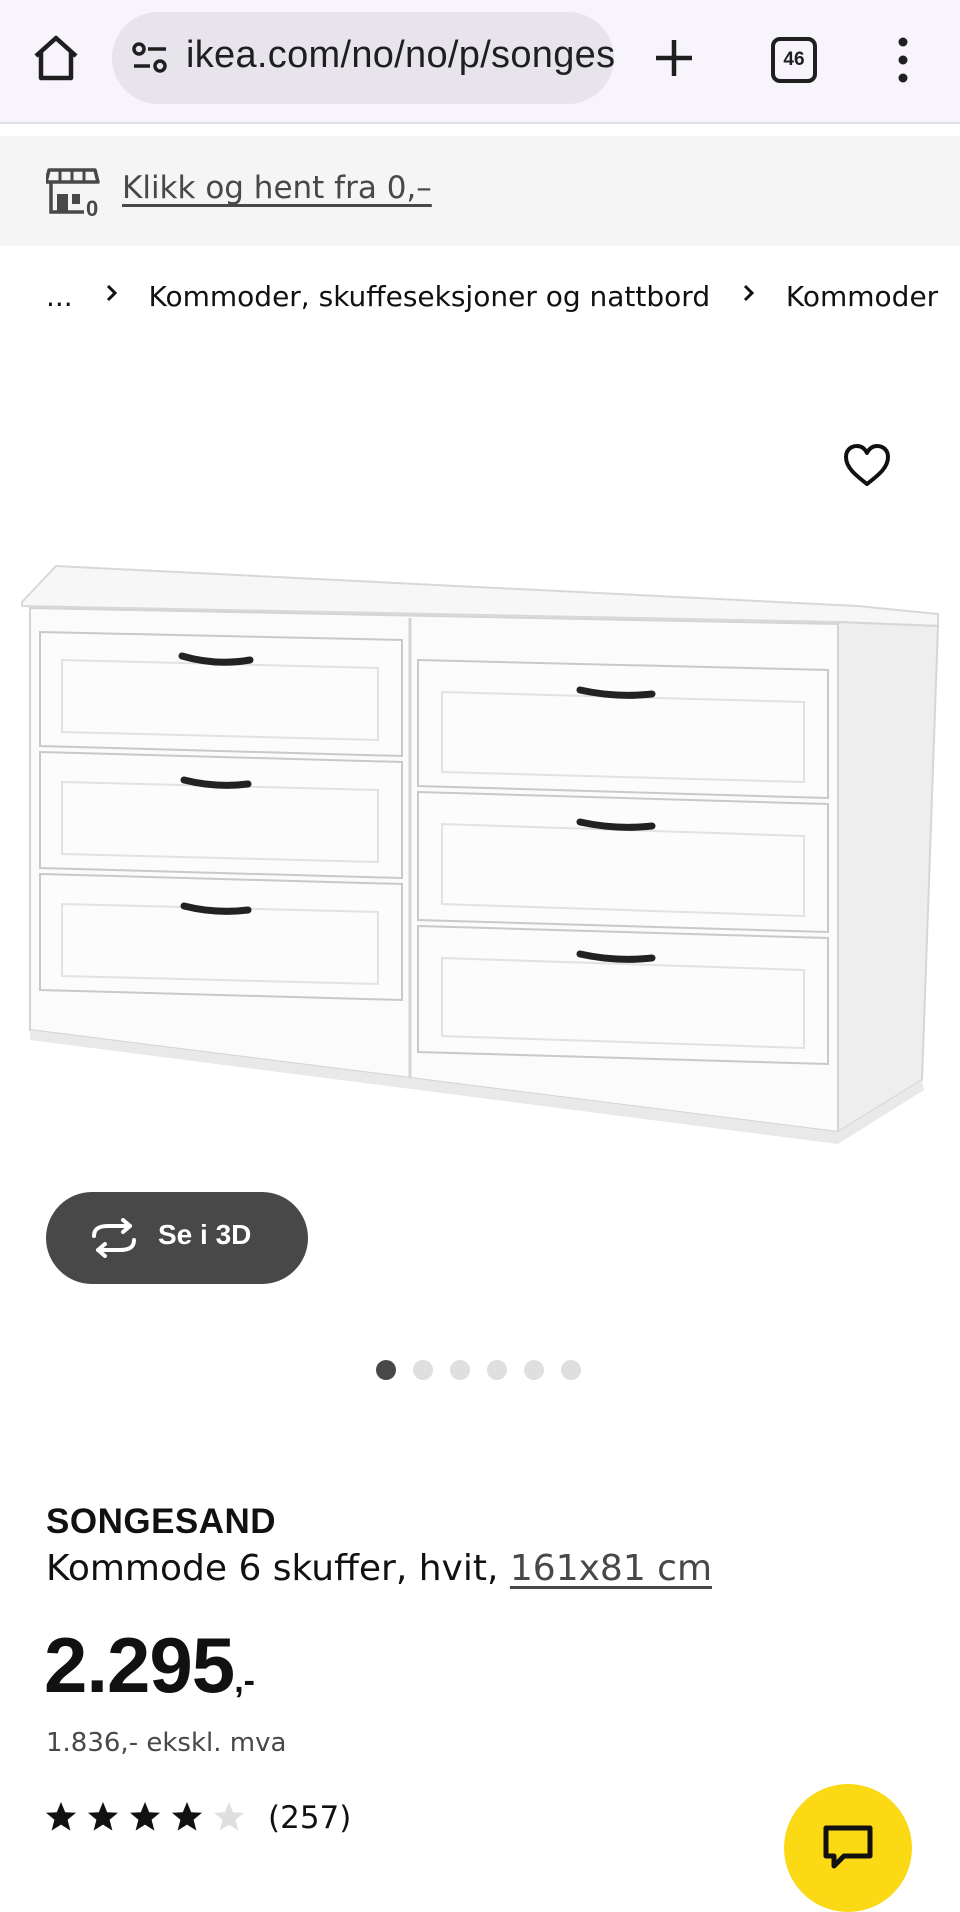 Image resolution: width=960 pixels, height=1912 pixels. Describe the element at coordinates (161, 1521) in the screenshot. I see `product-name: SONGESAND` at that location.